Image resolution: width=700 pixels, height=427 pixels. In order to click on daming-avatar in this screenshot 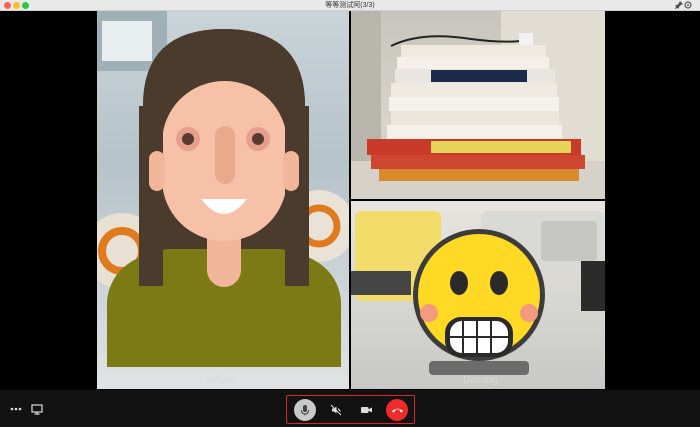, I will do `click(478, 293)`.